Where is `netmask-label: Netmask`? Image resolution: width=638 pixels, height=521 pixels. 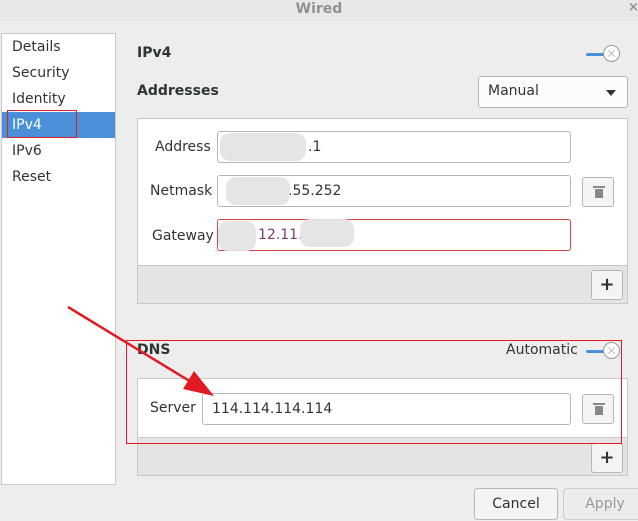 netmask-label: Netmask is located at coordinates (181, 191).